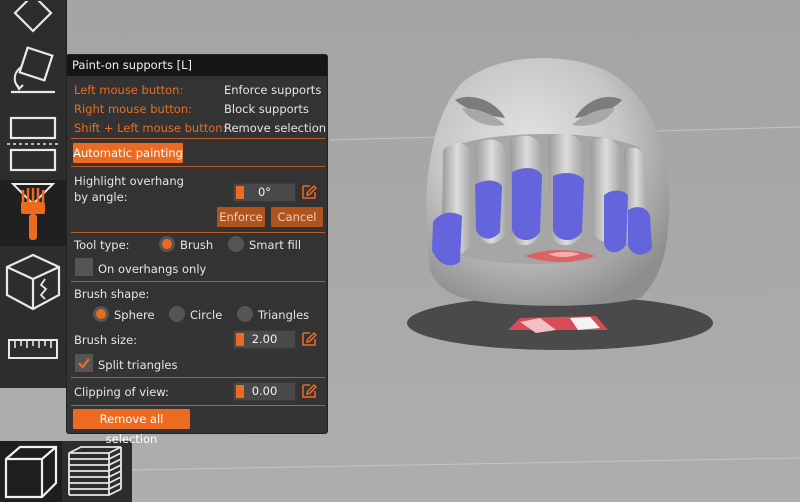 This screenshot has height=502, width=800. Describe the element at coordinates (121, 392) in the screenshot. I see `clipping-of-view-label: Clipping of view:` at that location.